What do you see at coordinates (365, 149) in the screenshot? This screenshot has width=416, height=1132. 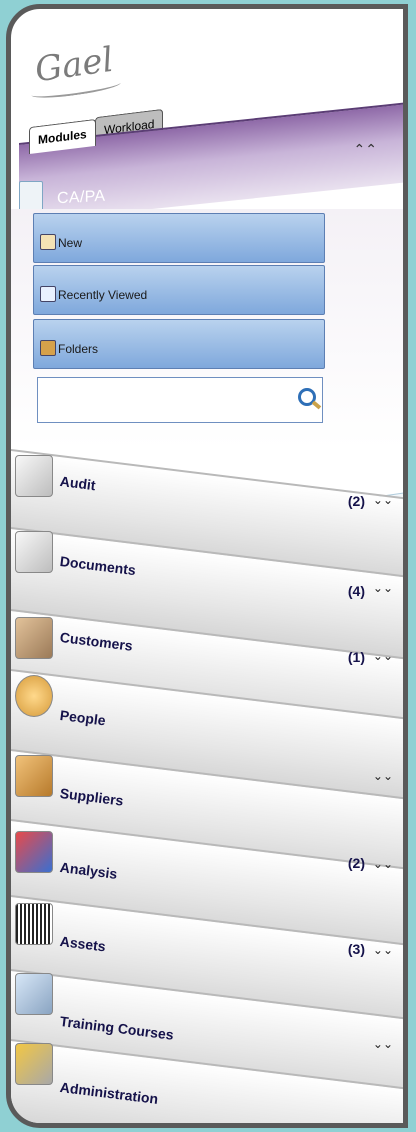 I see `double-chevron-up-icon: ⌃⌃` at bounding box center [365, 149].